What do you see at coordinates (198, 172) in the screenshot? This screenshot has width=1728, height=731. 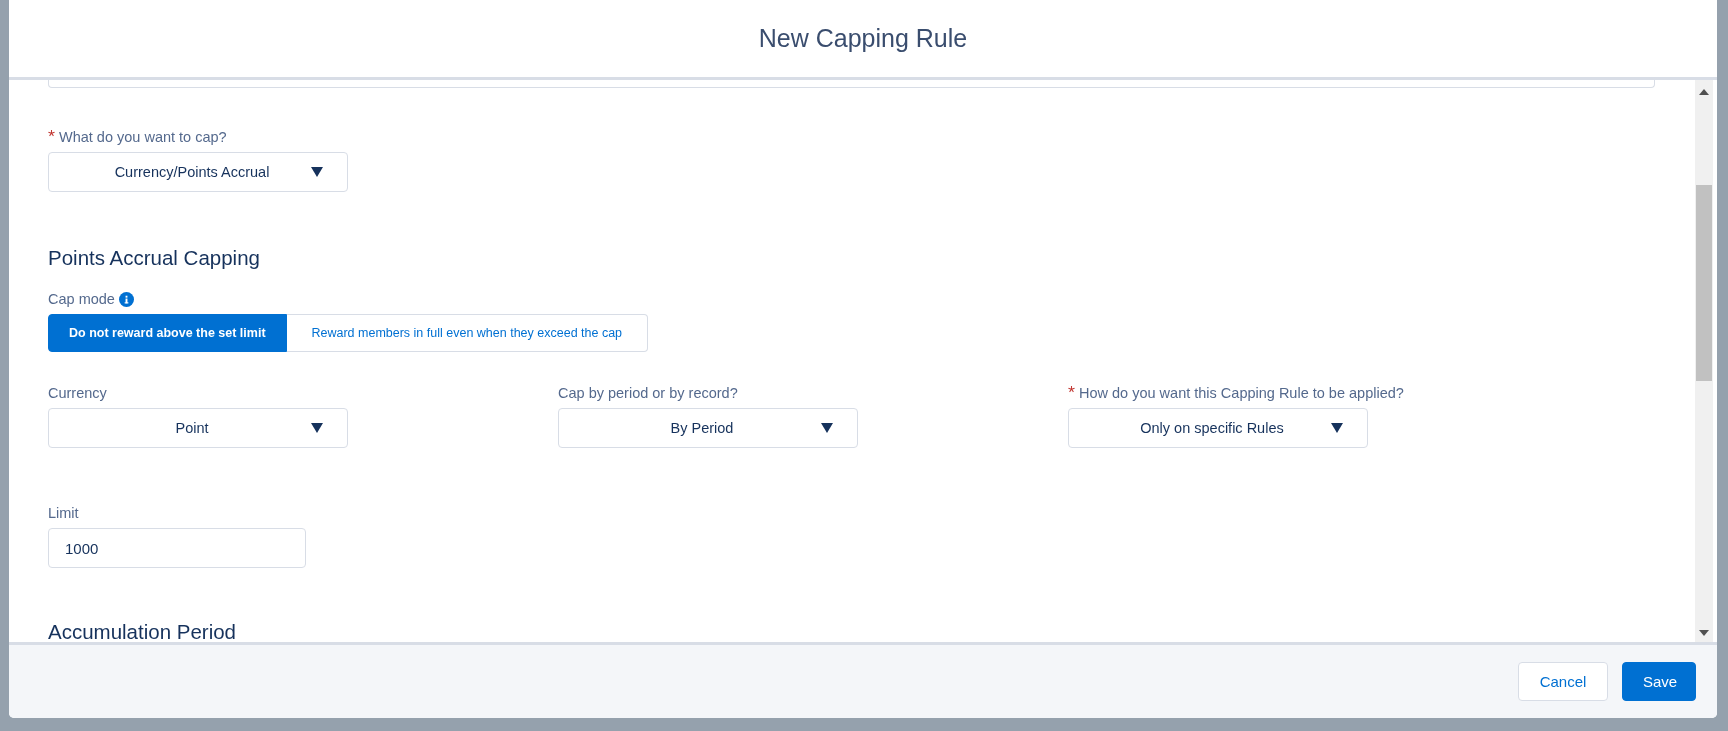 I see `select-dropdown: Currency/Points Accrual` at bounding box center [198, 172].